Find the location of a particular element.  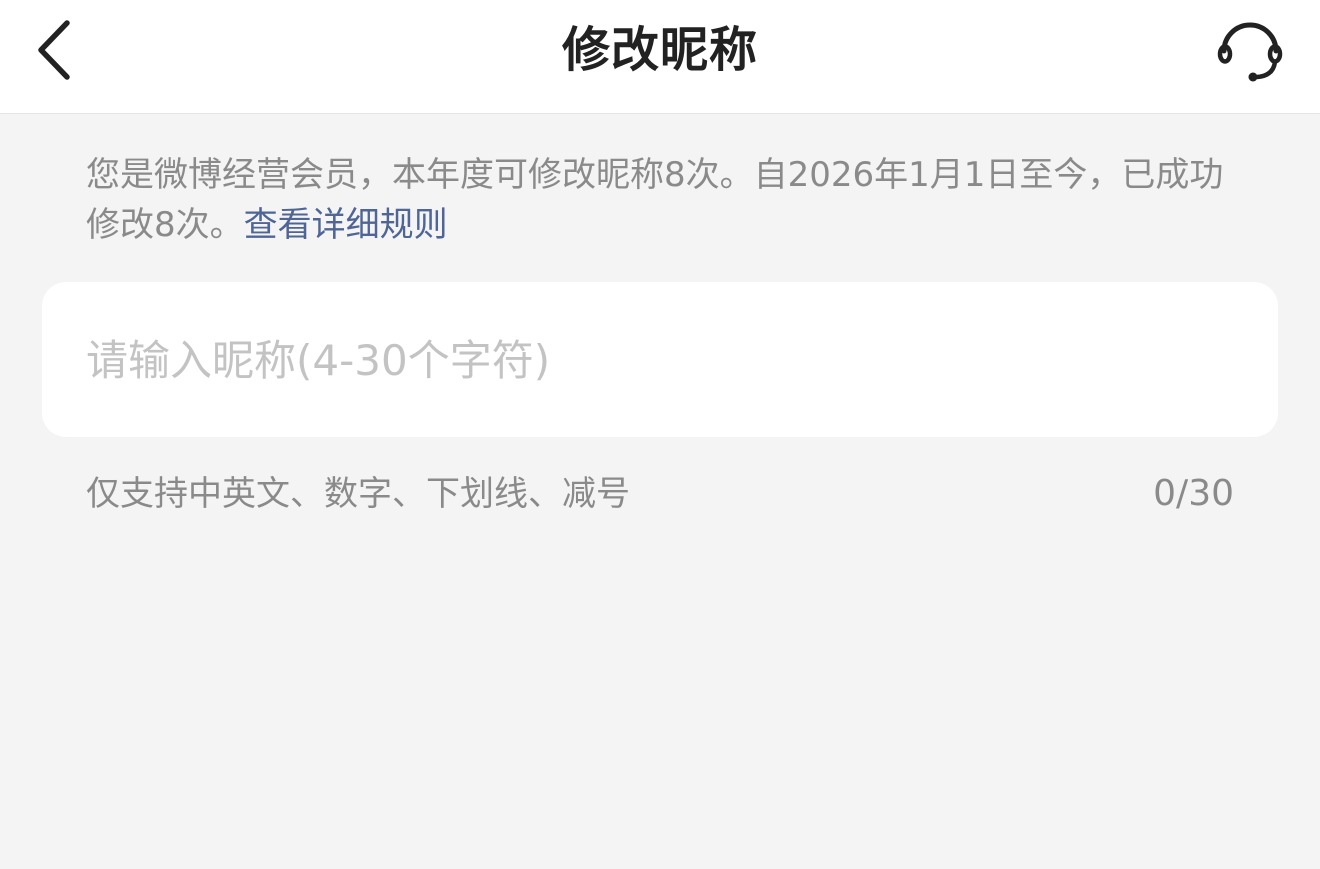

headset-icon is located at coordinates (1250, 52).